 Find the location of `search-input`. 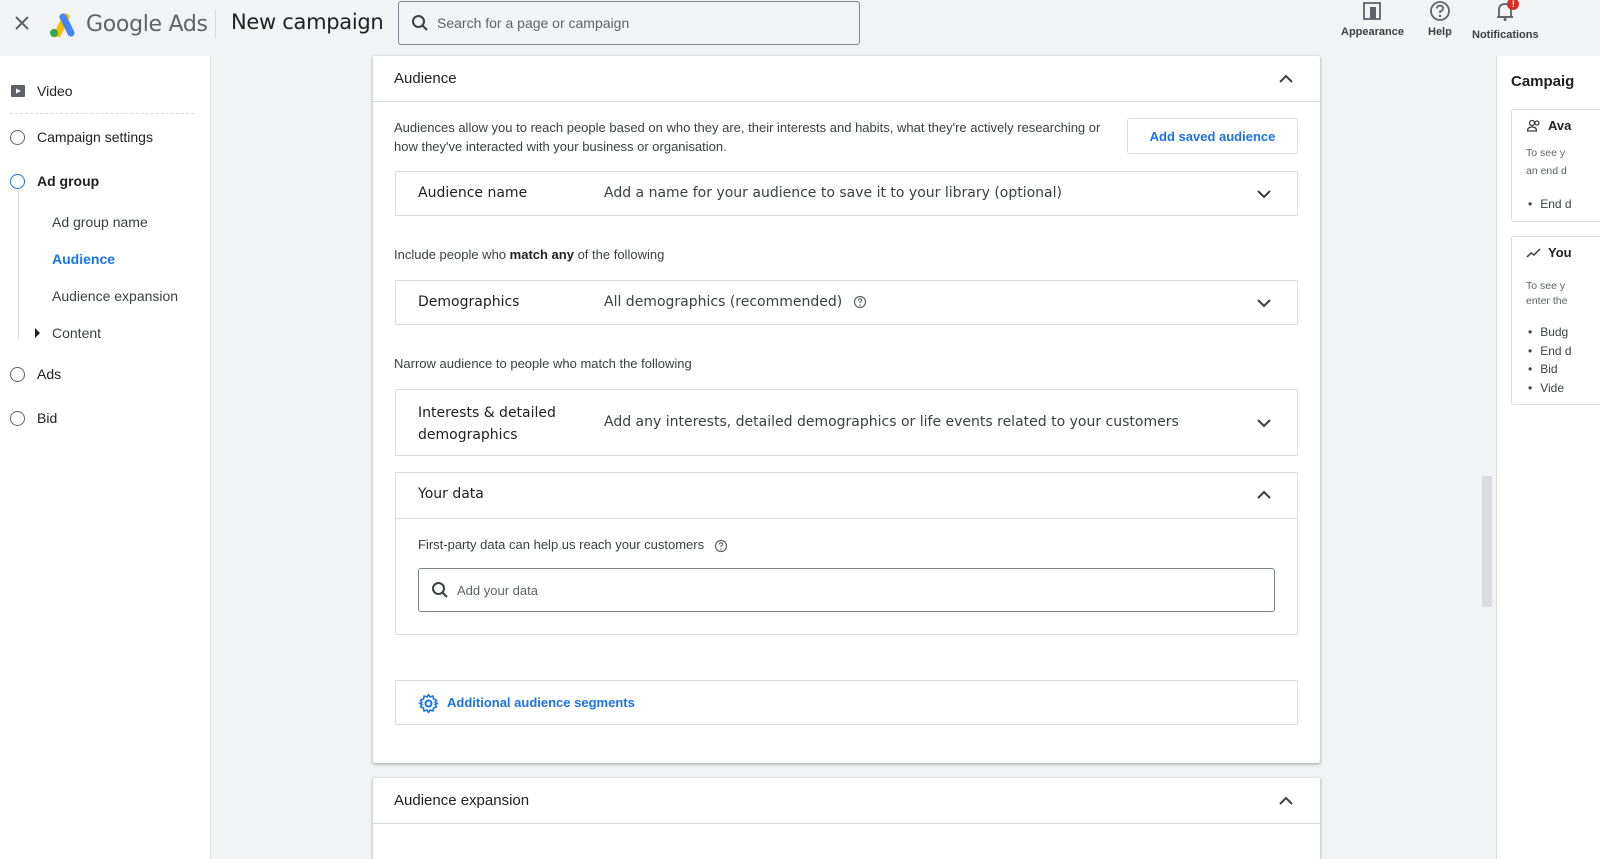

search-input is located at coordinates (637, 23).